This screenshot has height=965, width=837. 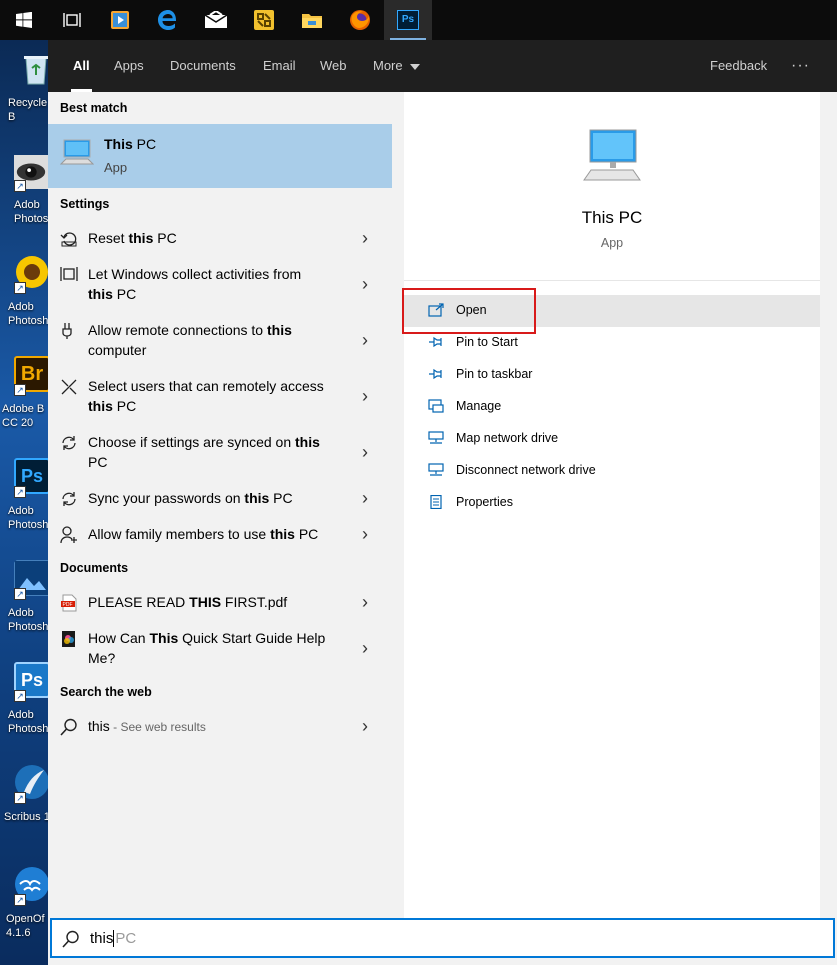 What do you see at coordinates (279, 66) in the screenshot?
I see `tab-email: Email` at bounding box center [279, 66].